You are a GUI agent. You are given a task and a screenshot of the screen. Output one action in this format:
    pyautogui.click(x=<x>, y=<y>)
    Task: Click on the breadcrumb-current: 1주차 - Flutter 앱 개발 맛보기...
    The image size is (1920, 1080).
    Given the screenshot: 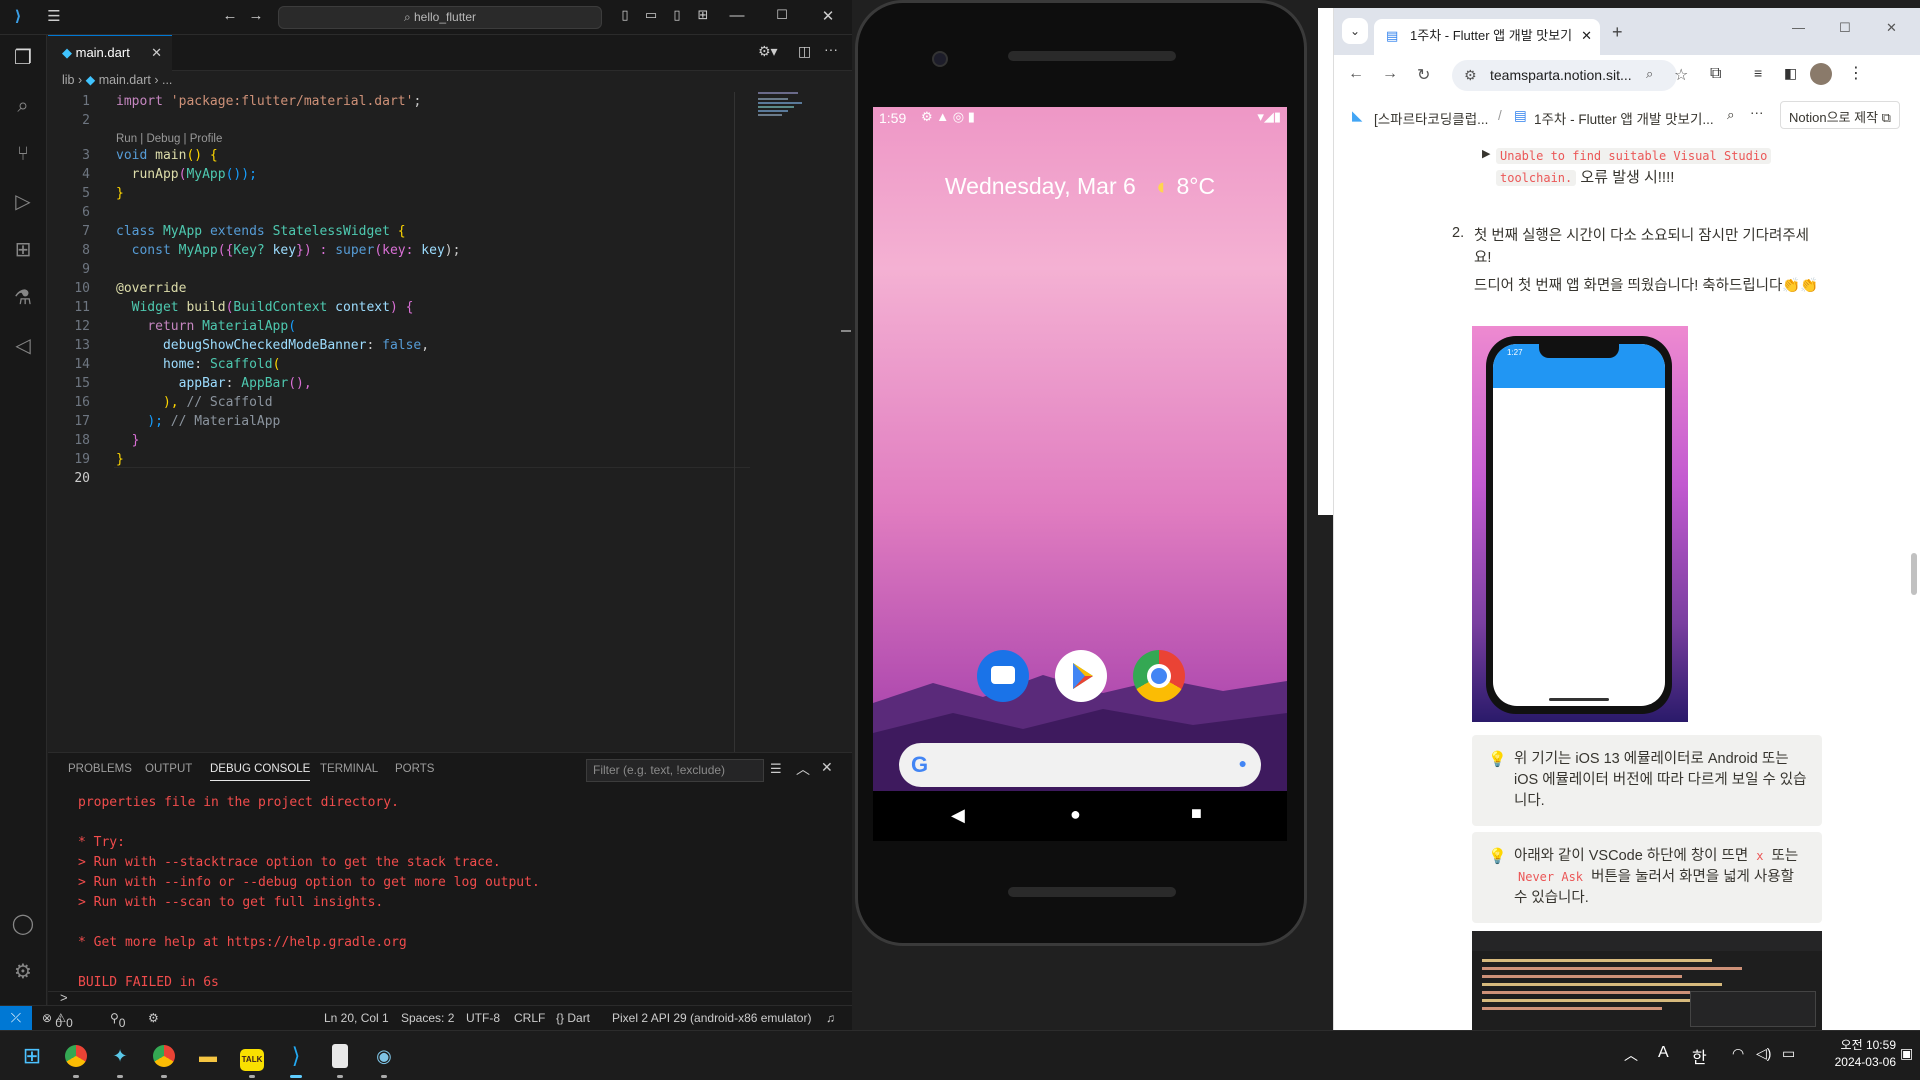 What is the action you would take?
    pyautogui.click(x=1624, y=118)
    